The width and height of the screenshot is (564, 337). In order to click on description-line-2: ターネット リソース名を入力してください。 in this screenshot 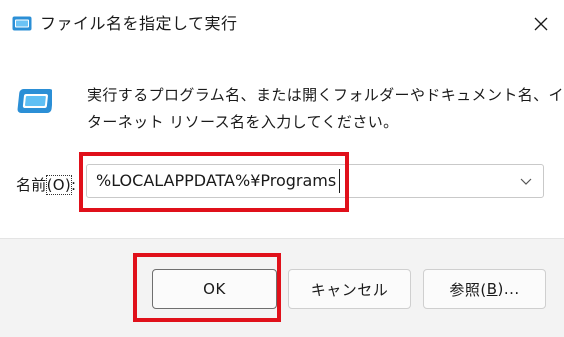, I will do `click(243, 122)`.